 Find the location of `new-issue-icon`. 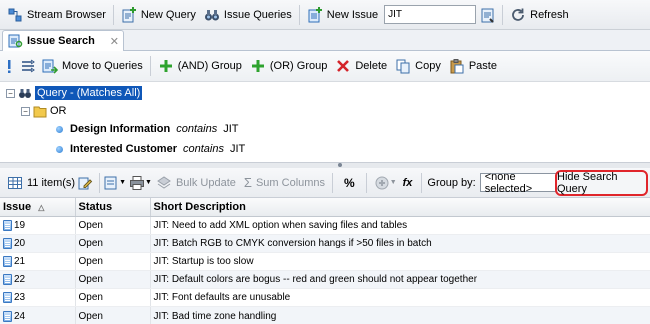

new-issue-icon is located at coordinates (315, 14).